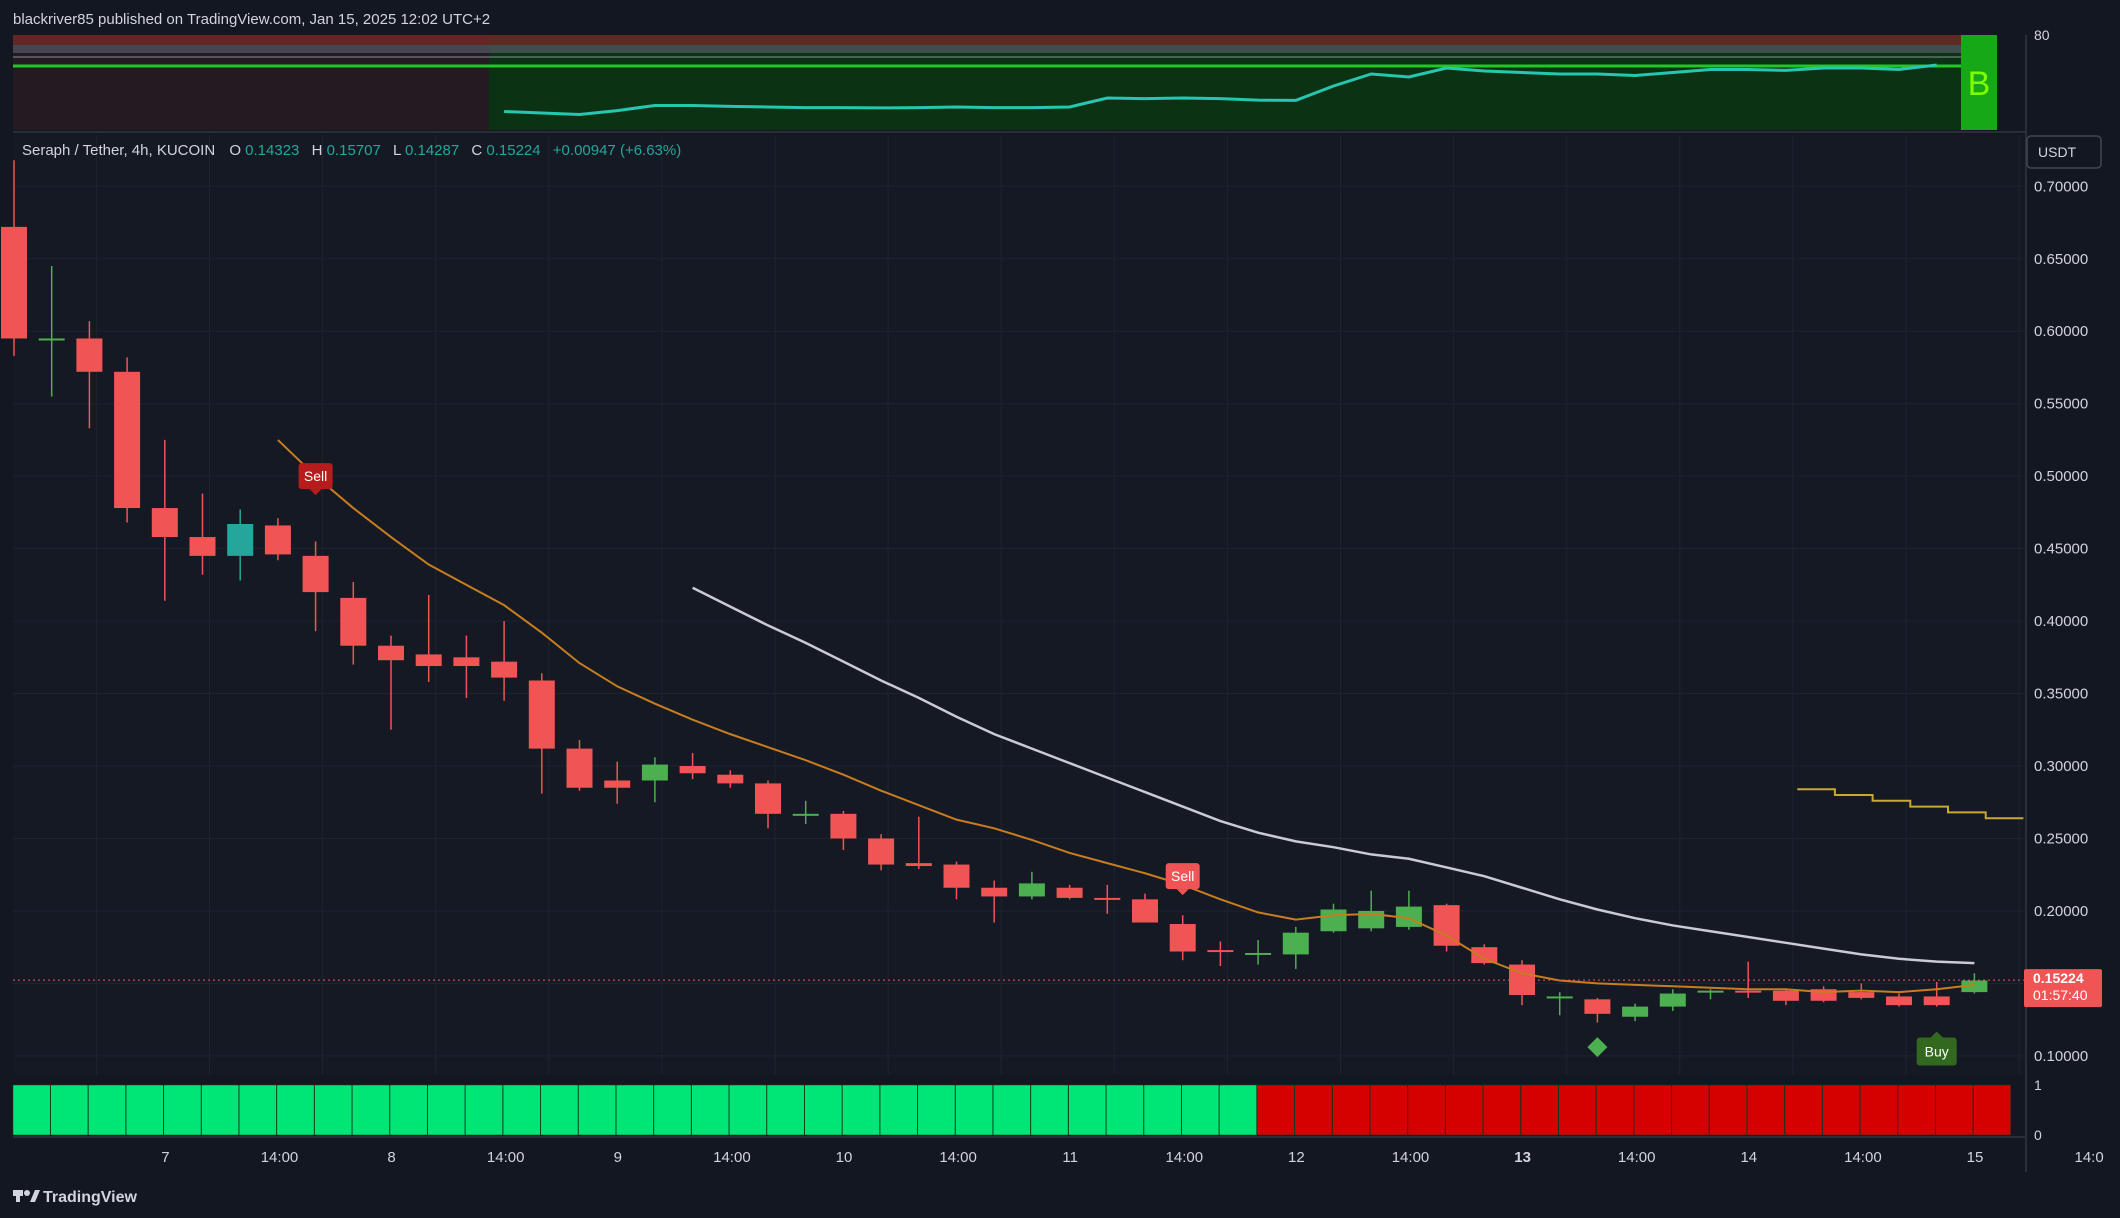 The image size is (2120, 1218). What do you see at coordinates (617, 150) in the screenshot?
I see `legend-change: +0.00947 (+6.63%)` at bounding box center [617, 150].